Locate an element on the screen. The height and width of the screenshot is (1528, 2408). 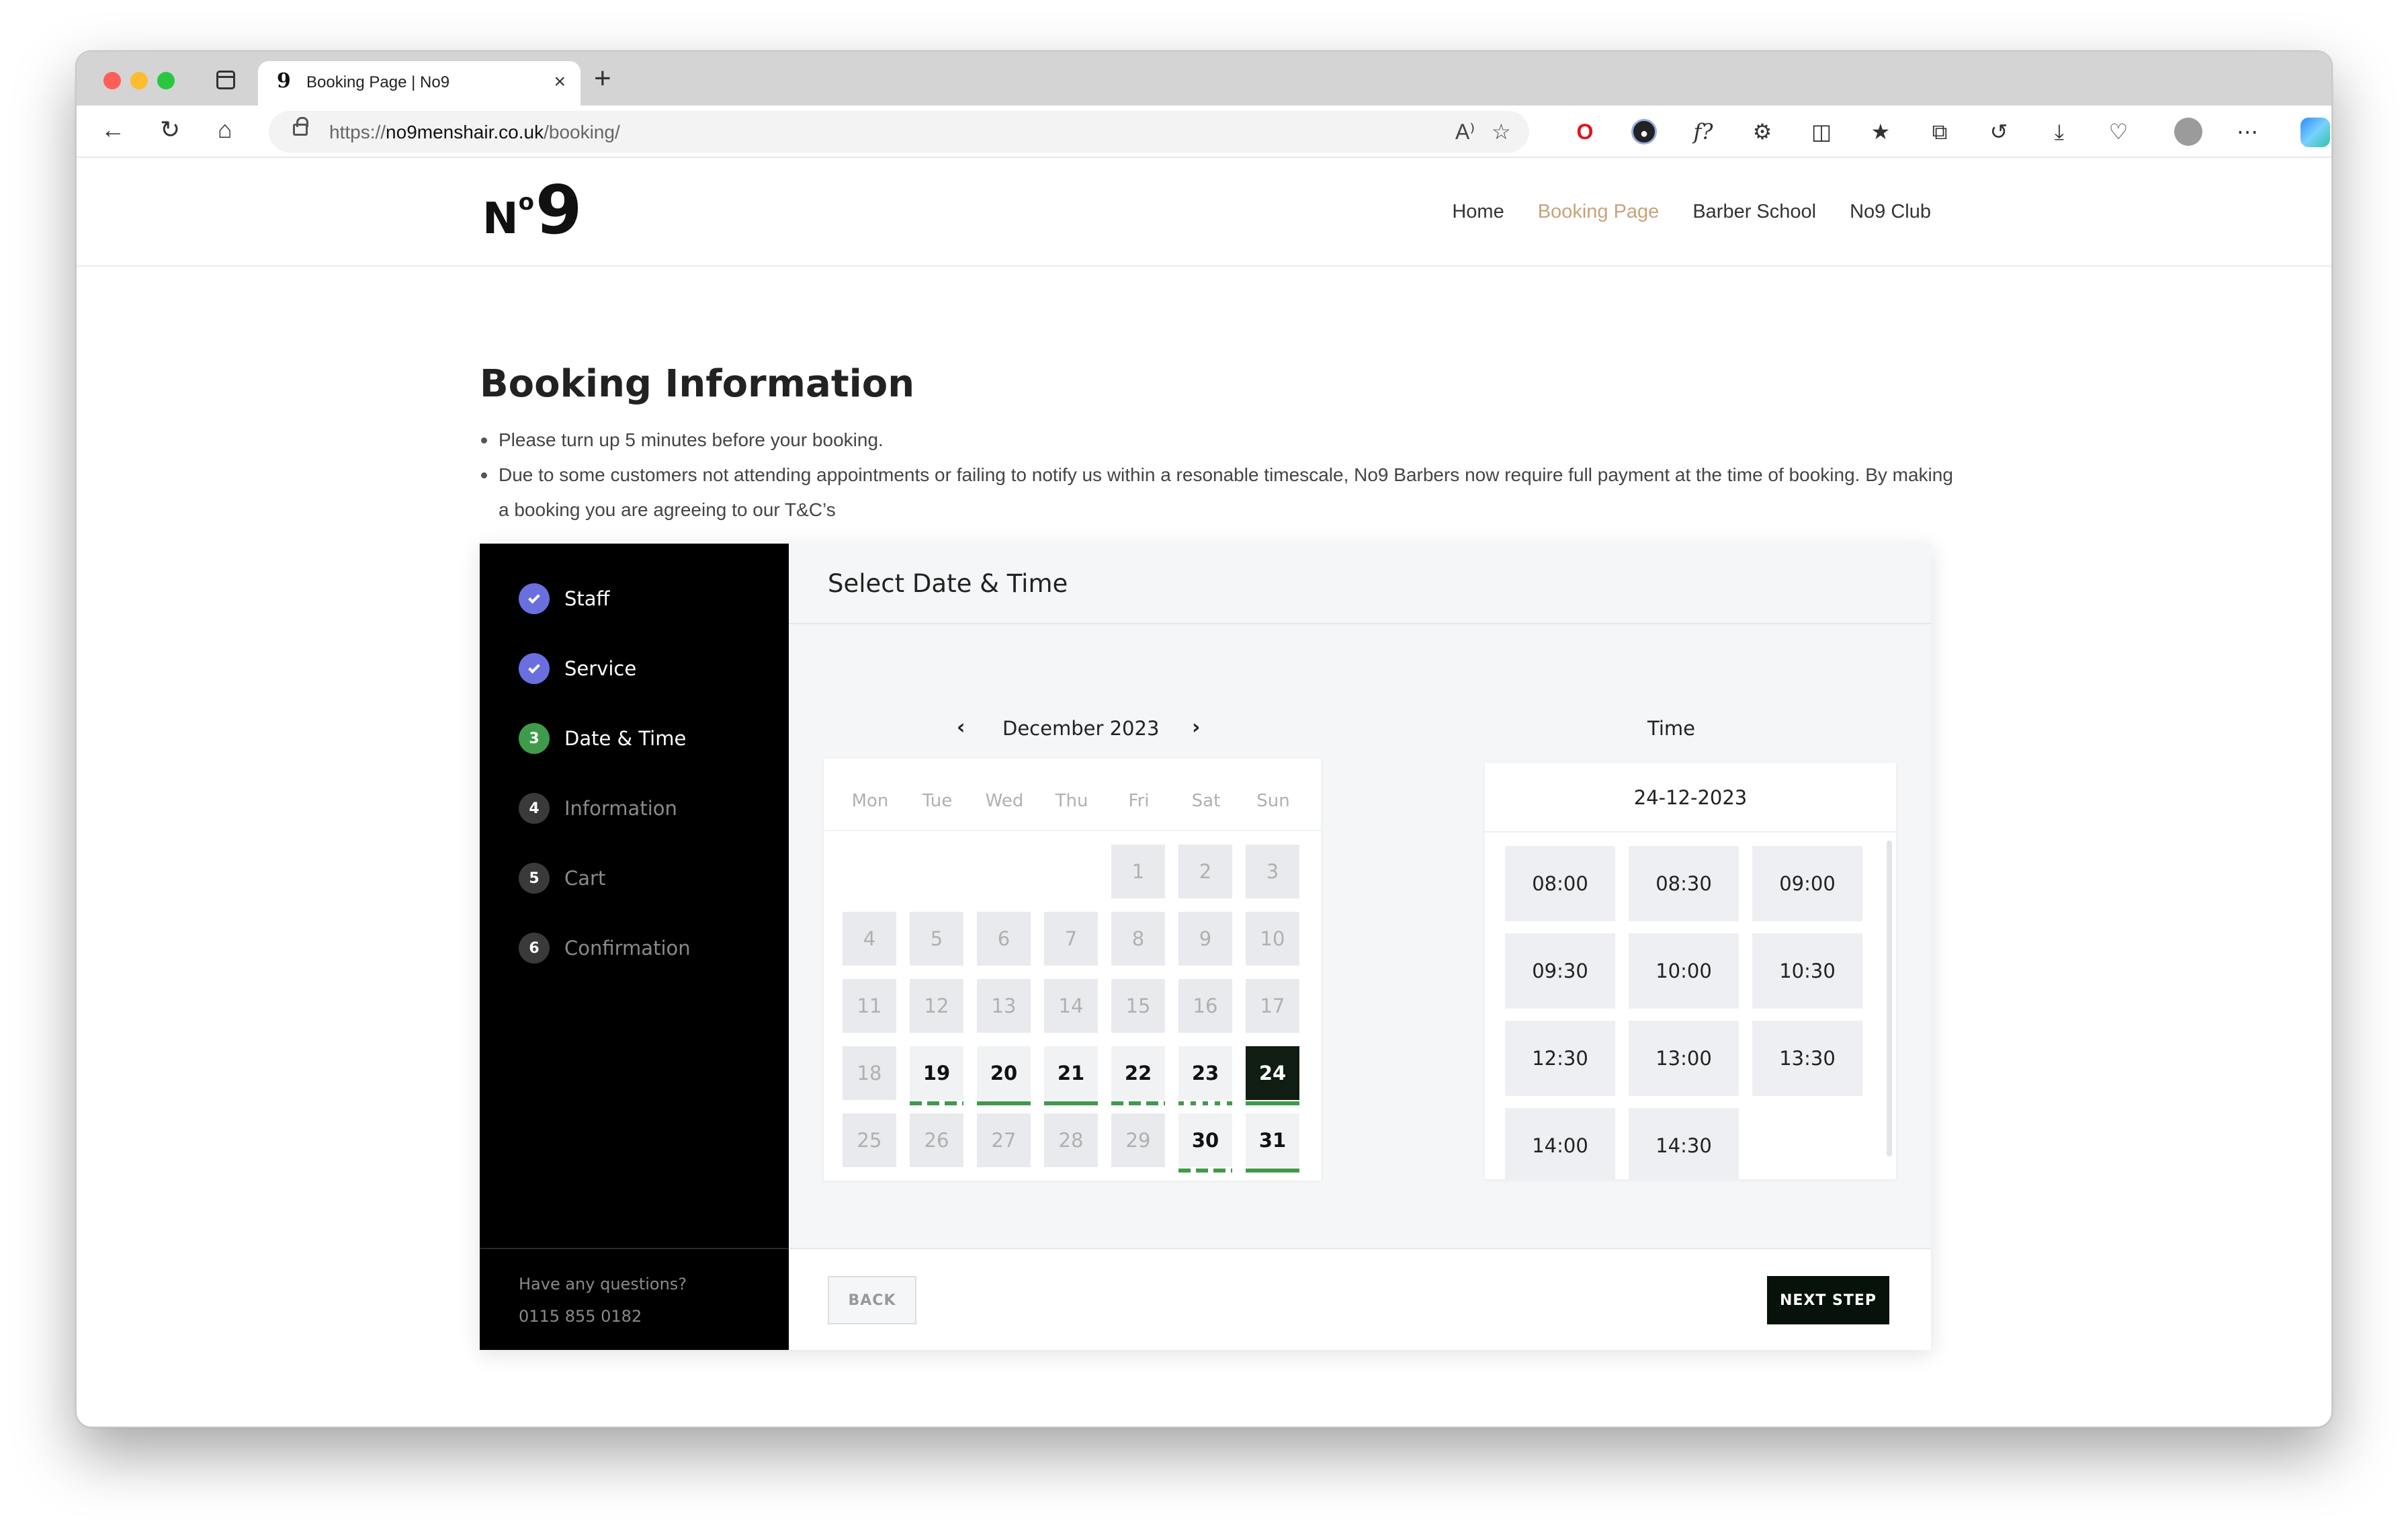
panel-title: Select Date & Time is located at coordinates (948, 583).